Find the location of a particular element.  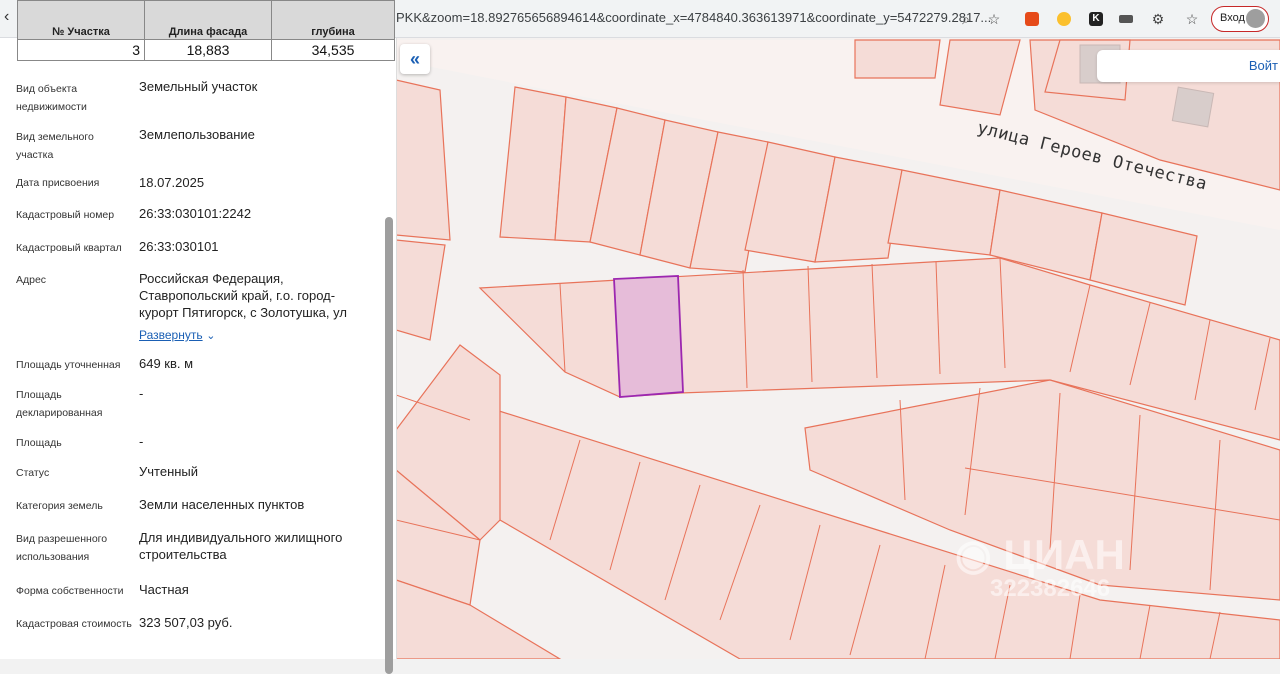

detail-label: Вид объекта недвижимости is located at coordinates (51, 98).